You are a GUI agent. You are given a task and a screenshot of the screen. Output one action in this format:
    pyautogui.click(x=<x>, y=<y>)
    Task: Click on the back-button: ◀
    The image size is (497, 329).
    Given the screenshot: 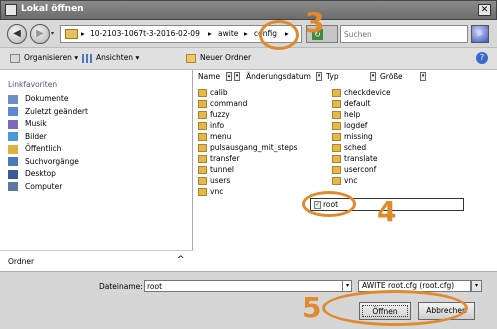 What is the action you would take?
    pyautogui.click(x=17, y=34)
    